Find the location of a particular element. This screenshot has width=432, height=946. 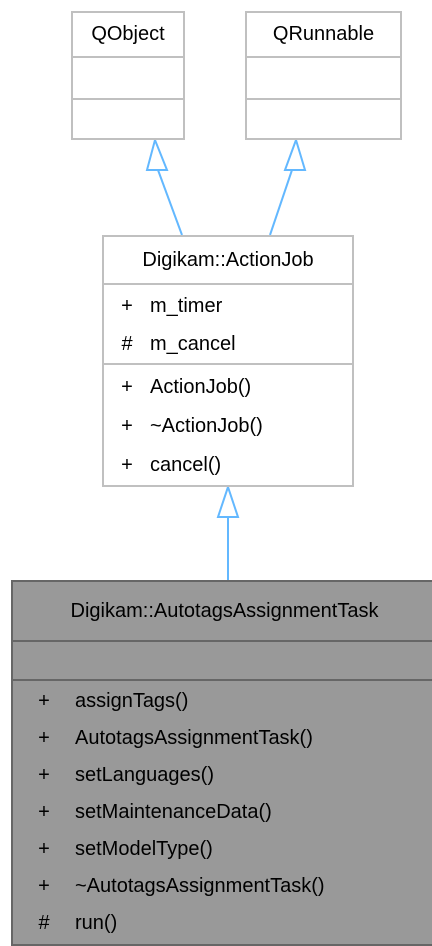

method-row: + ~AutotagsAssignmentTask() is located at coordinates (222, 886).